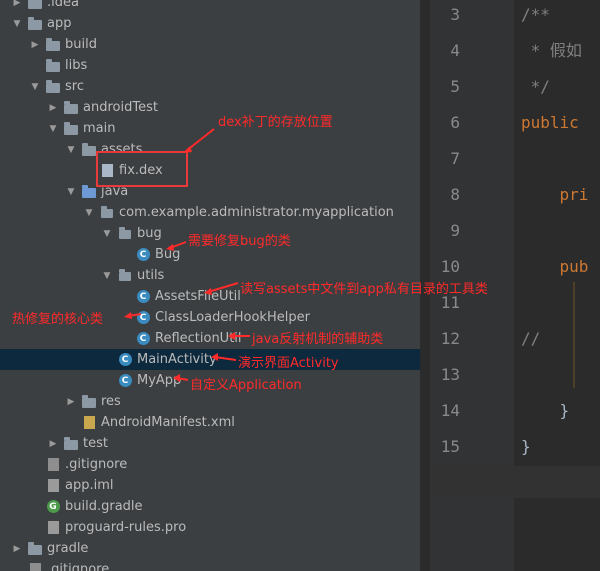  What do you see at coordinates (246, 385) in the screenshot?
I see `annotation-custom-app: 自定义Application` at bounding box center [246, 385].